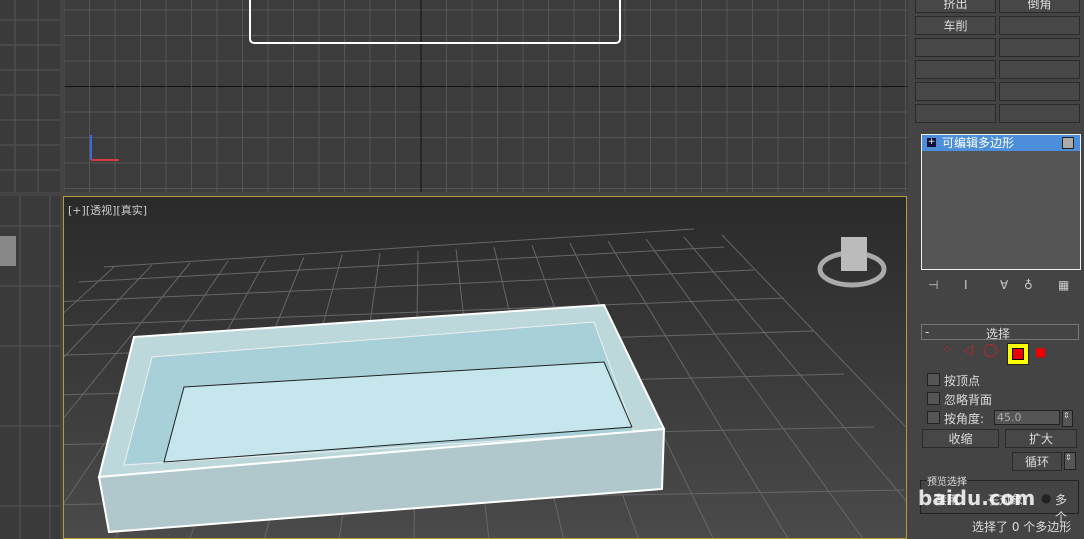  Describe the element at coordinates (1022, 527) in the screenshot. I see `selection-status: 选择了 0 个多边形` at that location.